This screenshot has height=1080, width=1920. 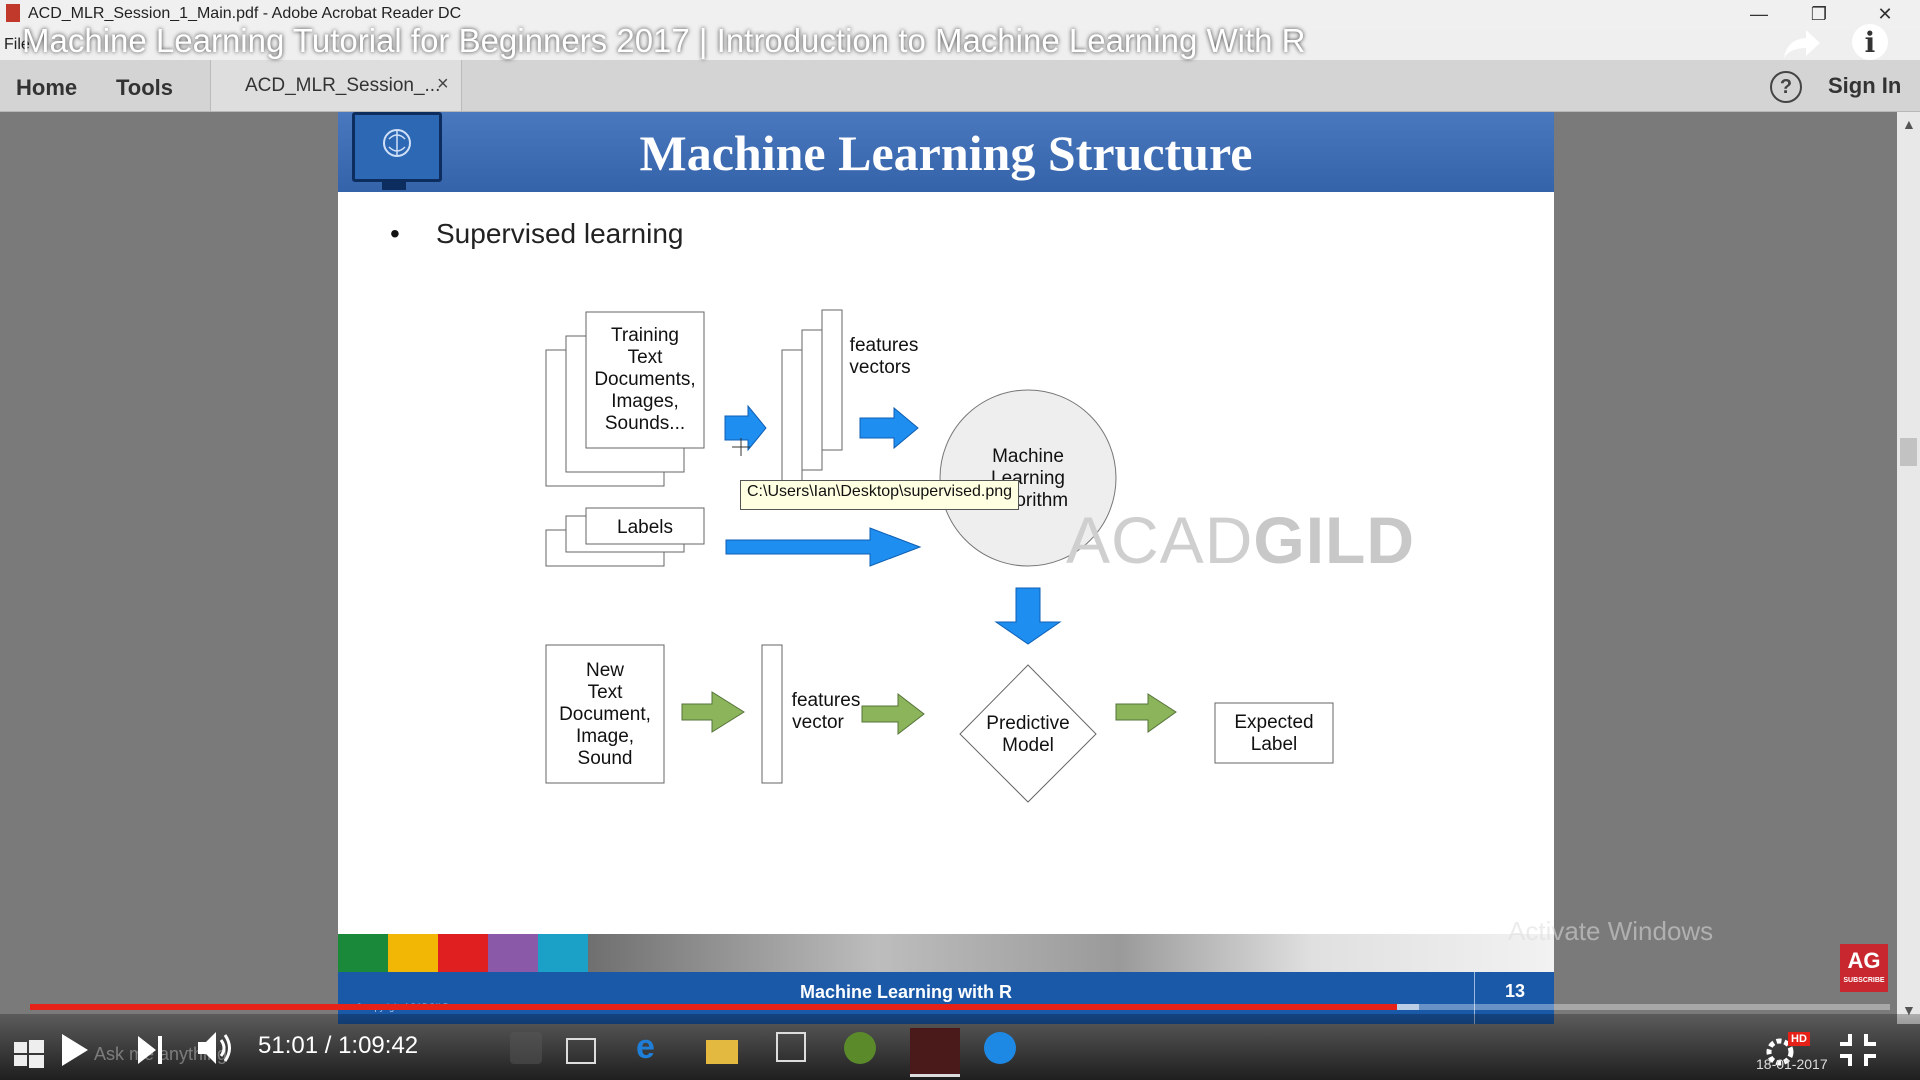 What do you see at coordinates (144, 88) in the screenshot?
I see `tab-tools: Tools` at bounding box center [144, 88].